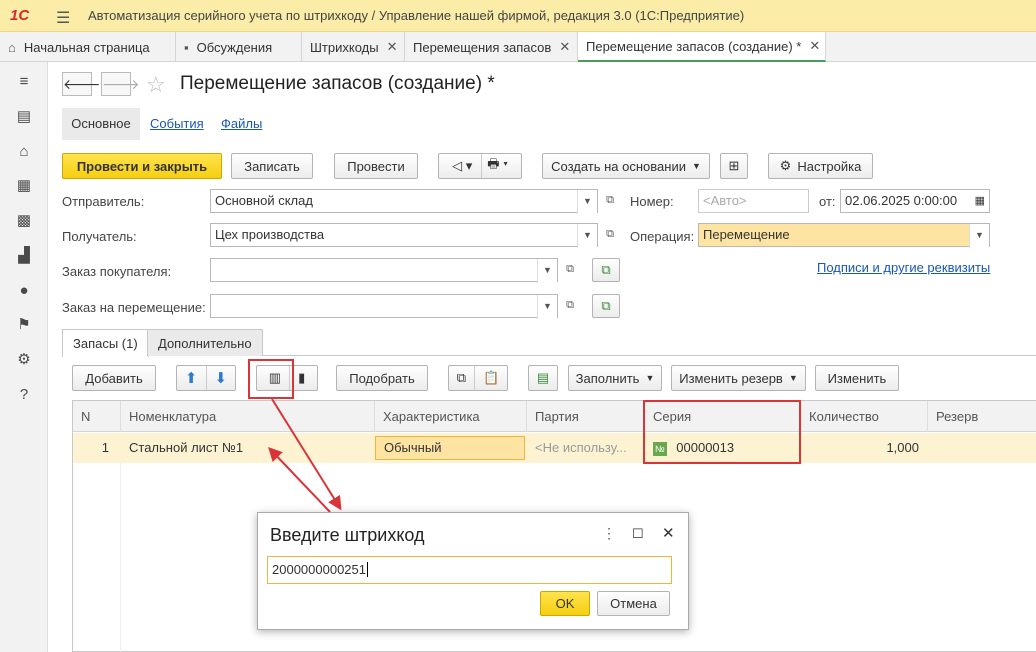 This screenshot has width=1036, height=652. I want to click on close-icon: ✕, so click(668, 533).